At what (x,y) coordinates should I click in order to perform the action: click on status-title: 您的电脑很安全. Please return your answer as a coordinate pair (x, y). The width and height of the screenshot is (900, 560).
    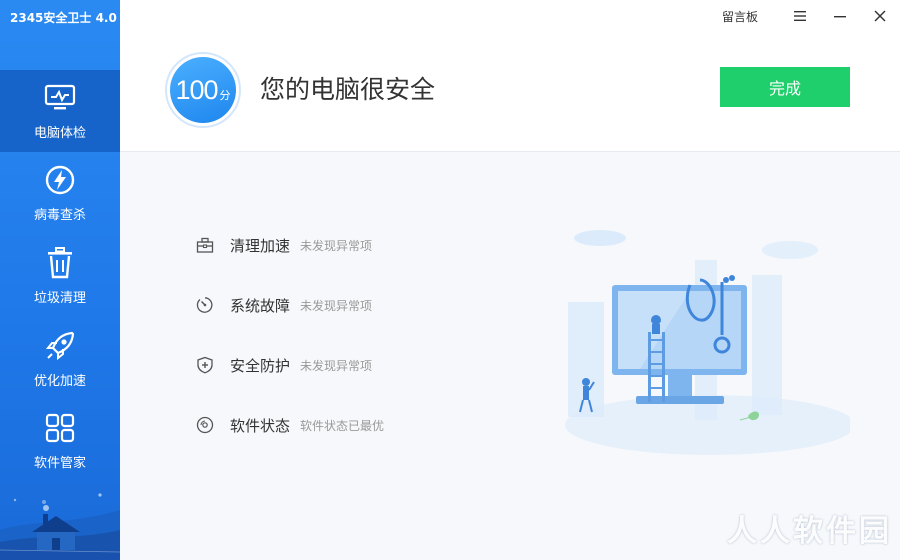
    Looking at the image, I should click on (348, 89).